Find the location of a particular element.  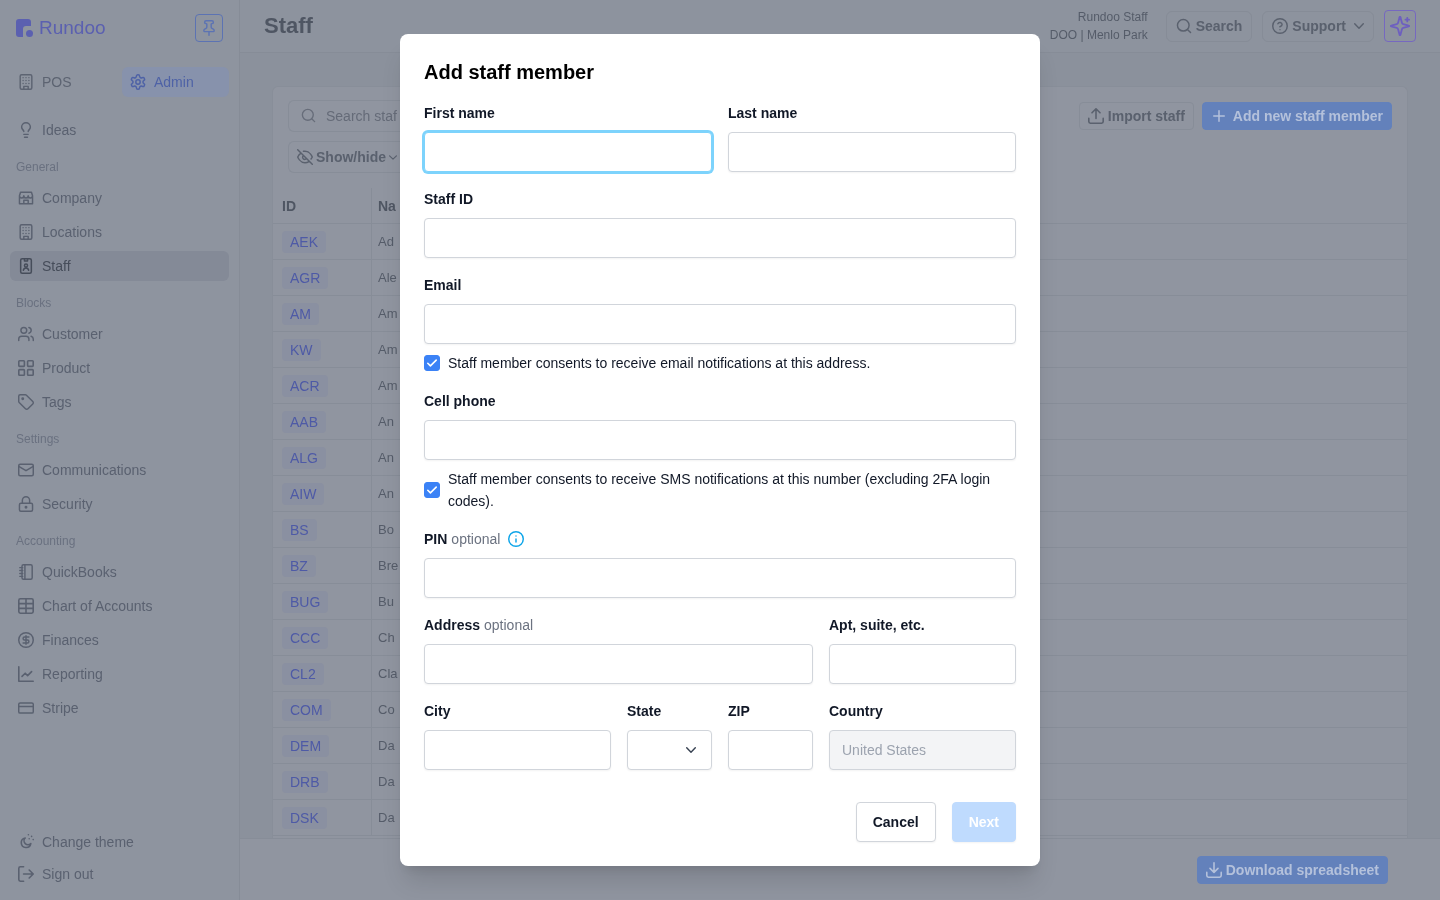

add-staff-button: Add new staff member is located at coordinates (1296, 116).